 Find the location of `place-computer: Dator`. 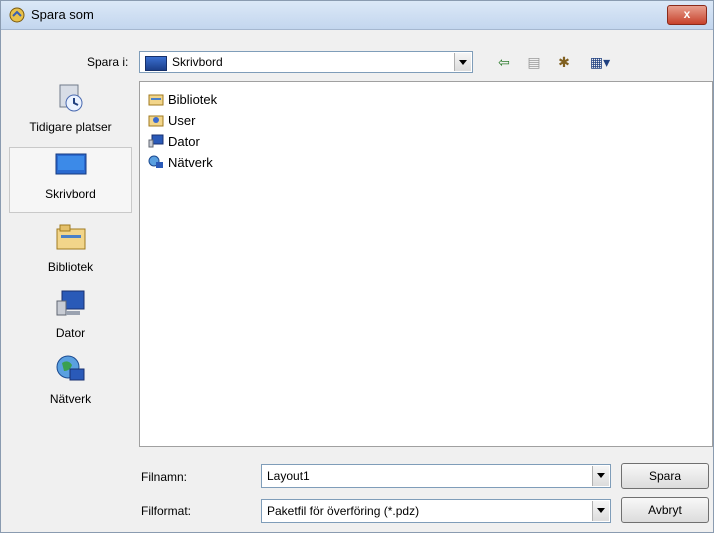

place-computer: Dator is located at coordinates (70, 318).